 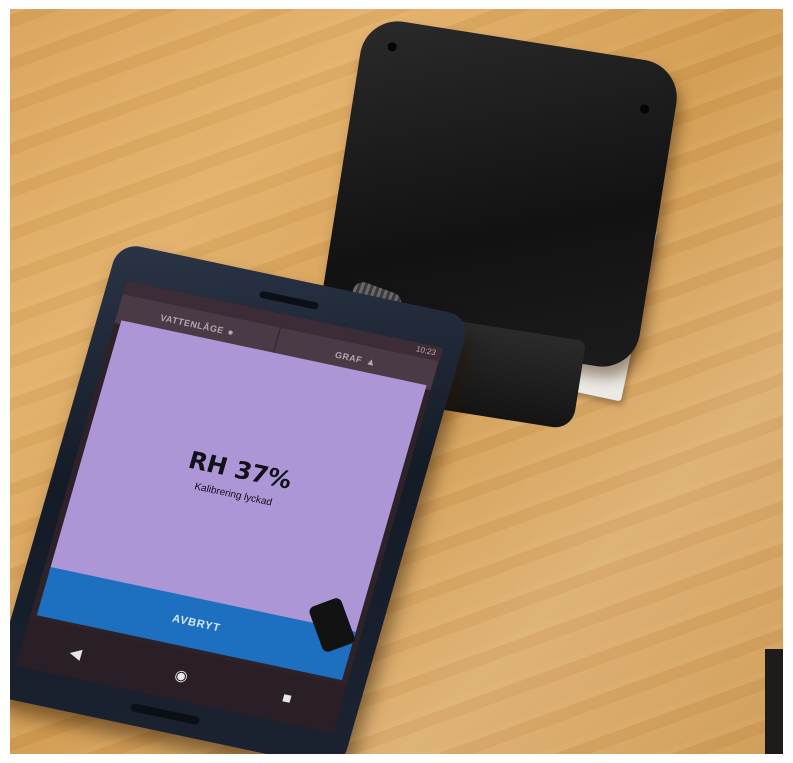 I want to click on chart-icon: ▲, so click(x=371, y=362).